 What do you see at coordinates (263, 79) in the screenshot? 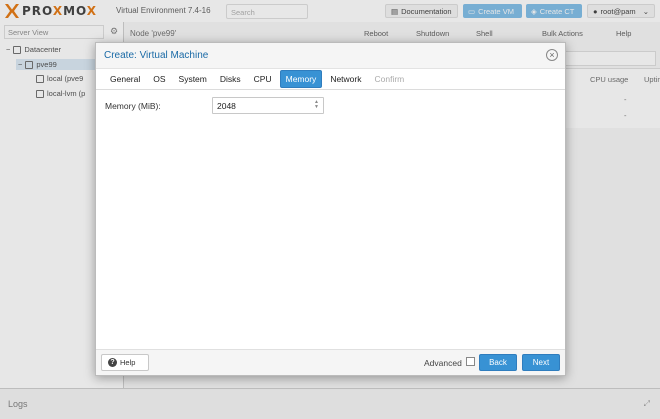
I see `tab-cpu: CPU` at bounding box center [263, 79].